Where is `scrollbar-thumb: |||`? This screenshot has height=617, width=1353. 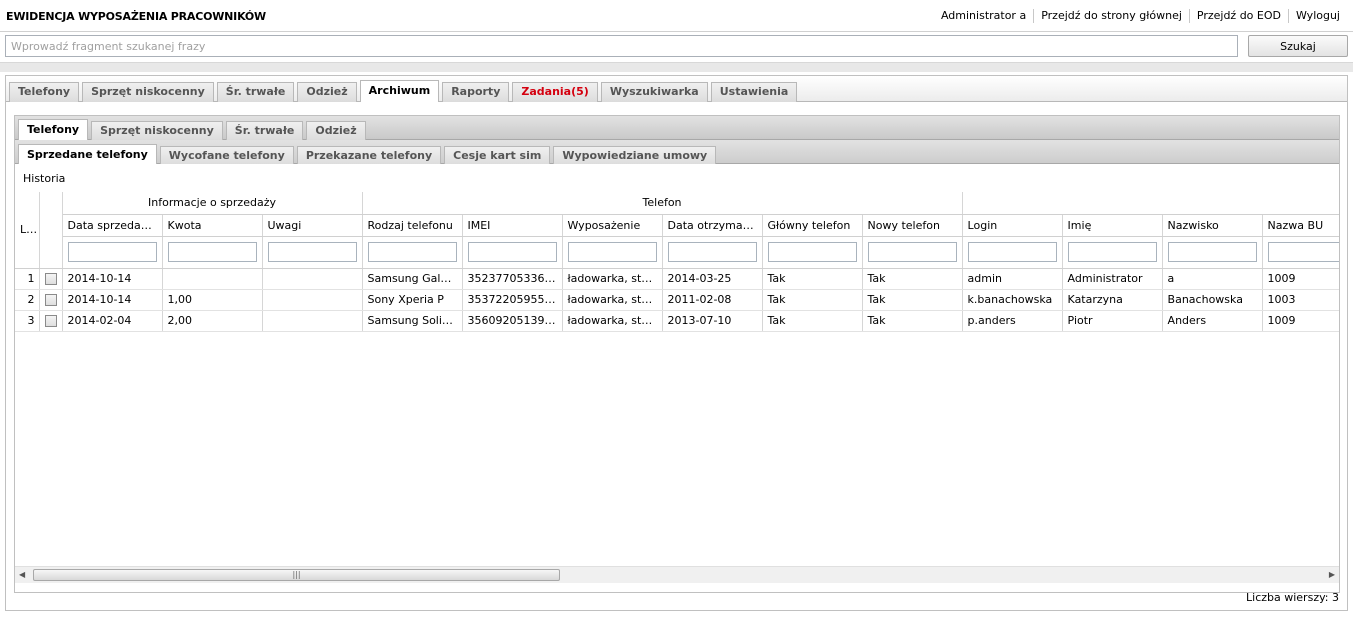
scrollbar-thumb: ||| is located at coordinates (296, 575).